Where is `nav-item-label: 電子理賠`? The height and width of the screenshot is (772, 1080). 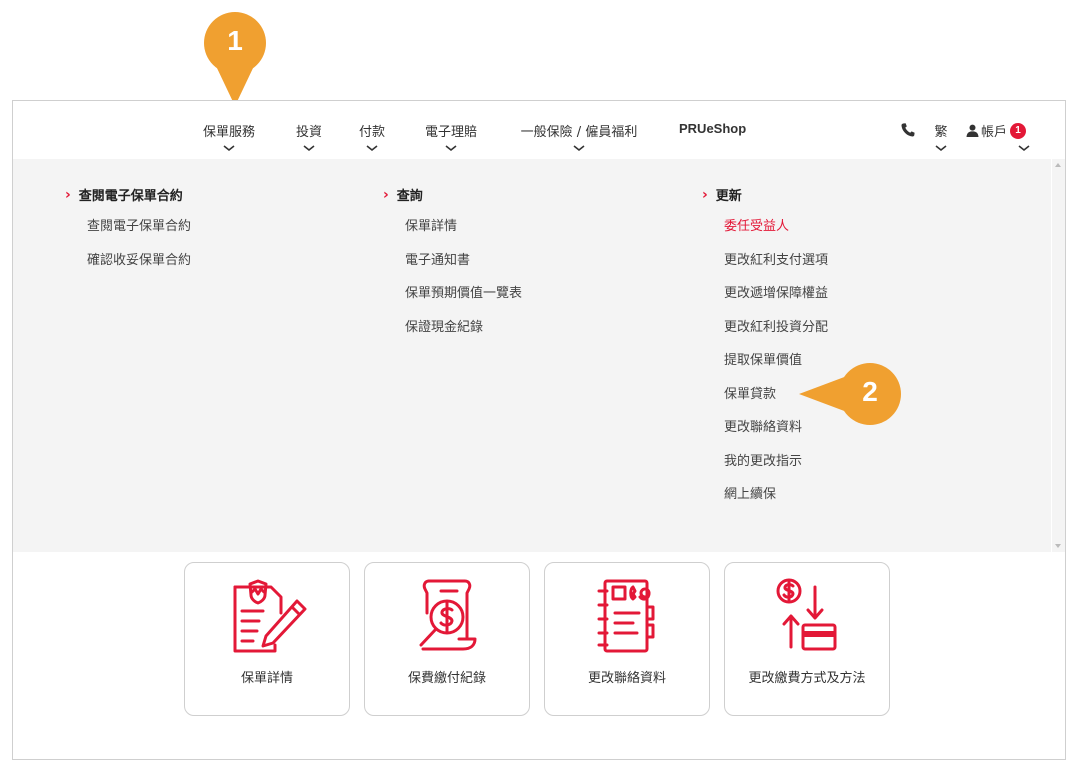
nav-item-label: 電子理賠 is located at coordinates (450, 132).